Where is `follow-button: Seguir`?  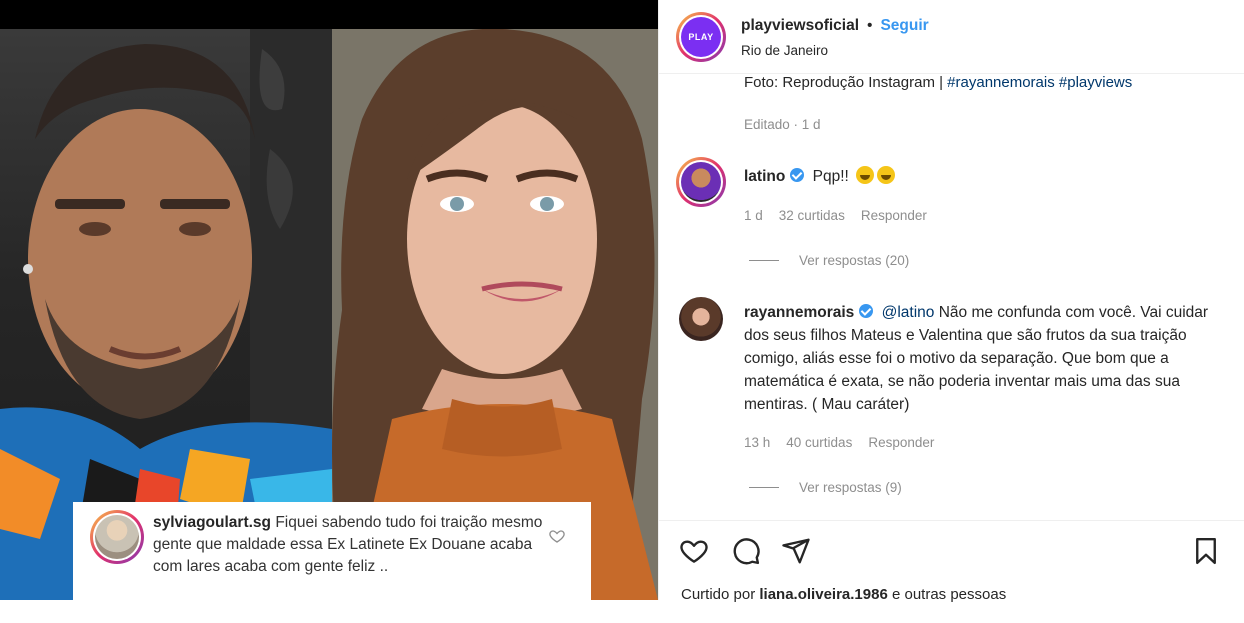
follow-button: Seguir is located at coordinates (904, 26).